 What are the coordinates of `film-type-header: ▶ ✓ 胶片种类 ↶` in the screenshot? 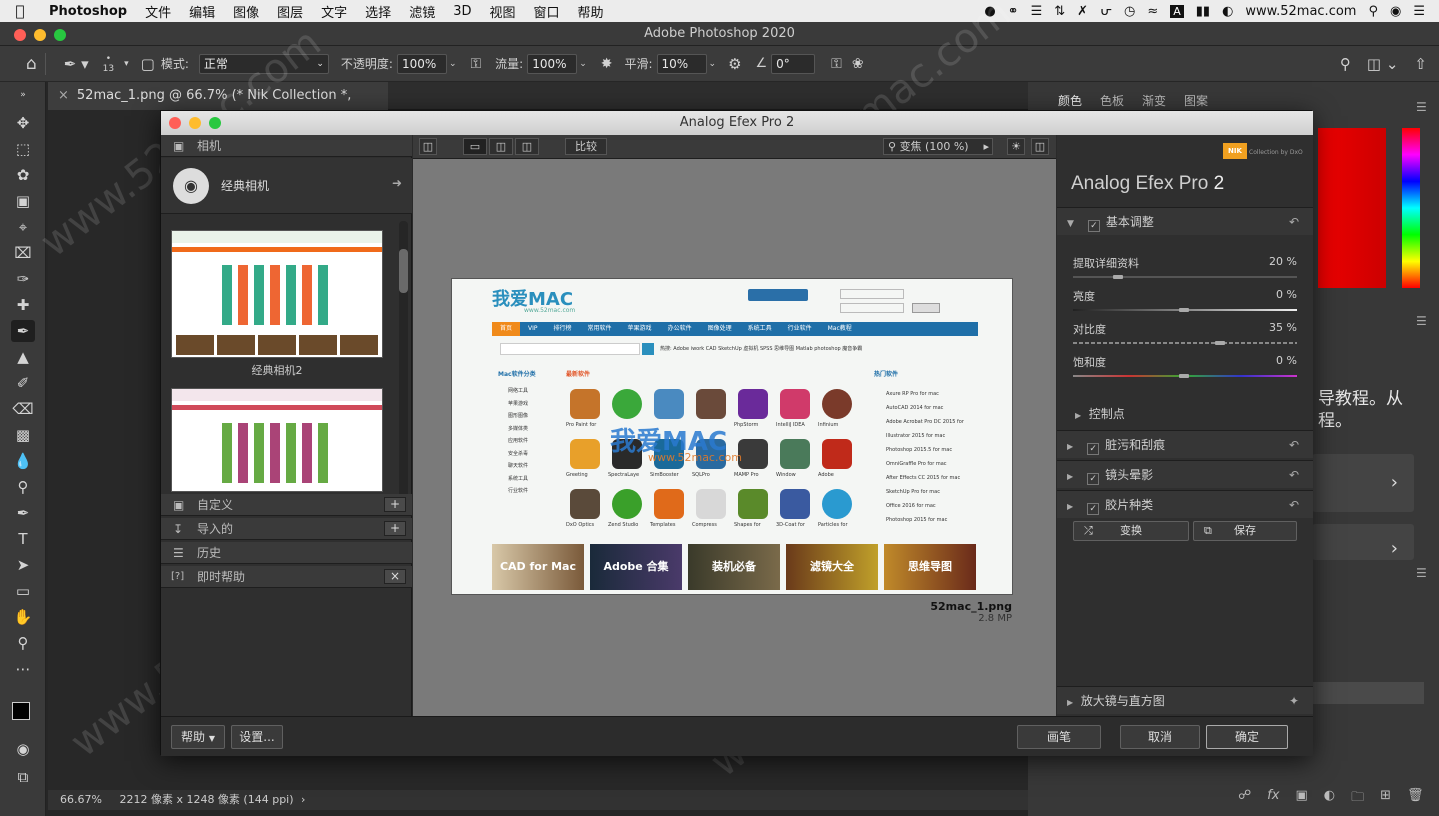 It's located at (1185, 504).